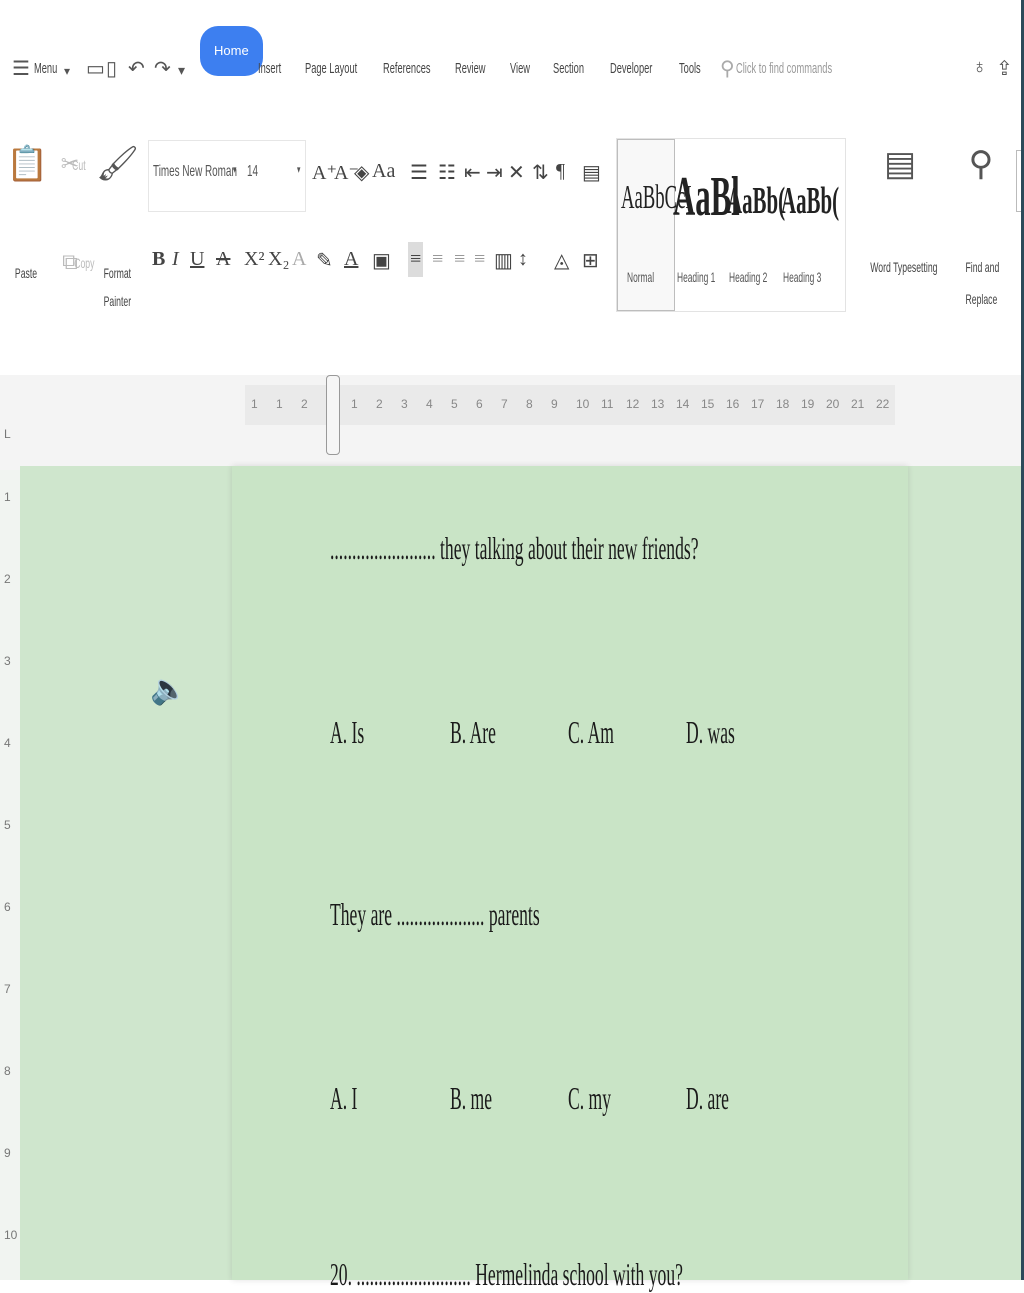  Describe the element at coordinates (136, 68) in the screenshot. I see `undo-icon: ↶` at that location.